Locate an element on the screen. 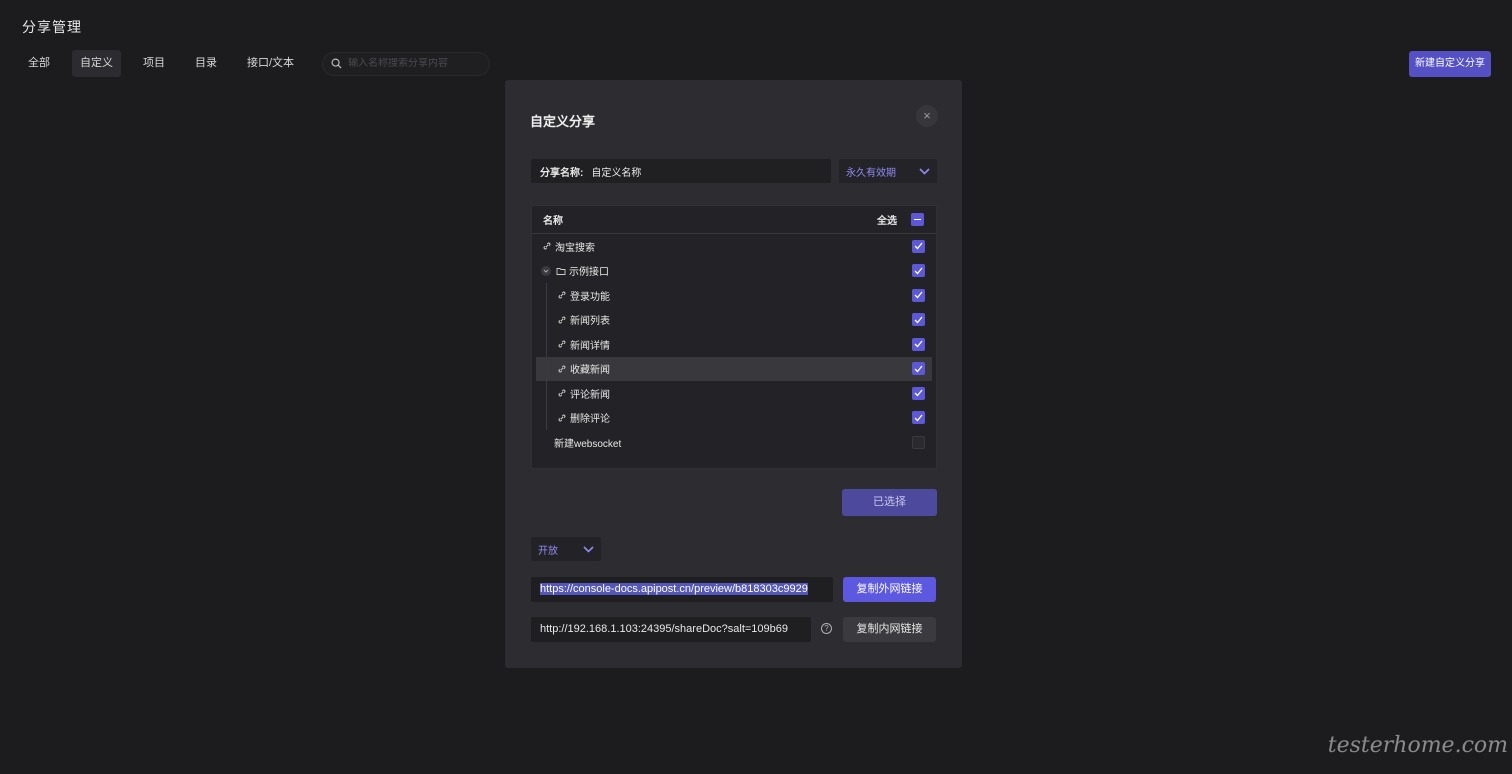 Image resolution: width=1512 pixels, height=774 pixels. share-name-value: 自定义名称 is located at coordinates (616, 173).